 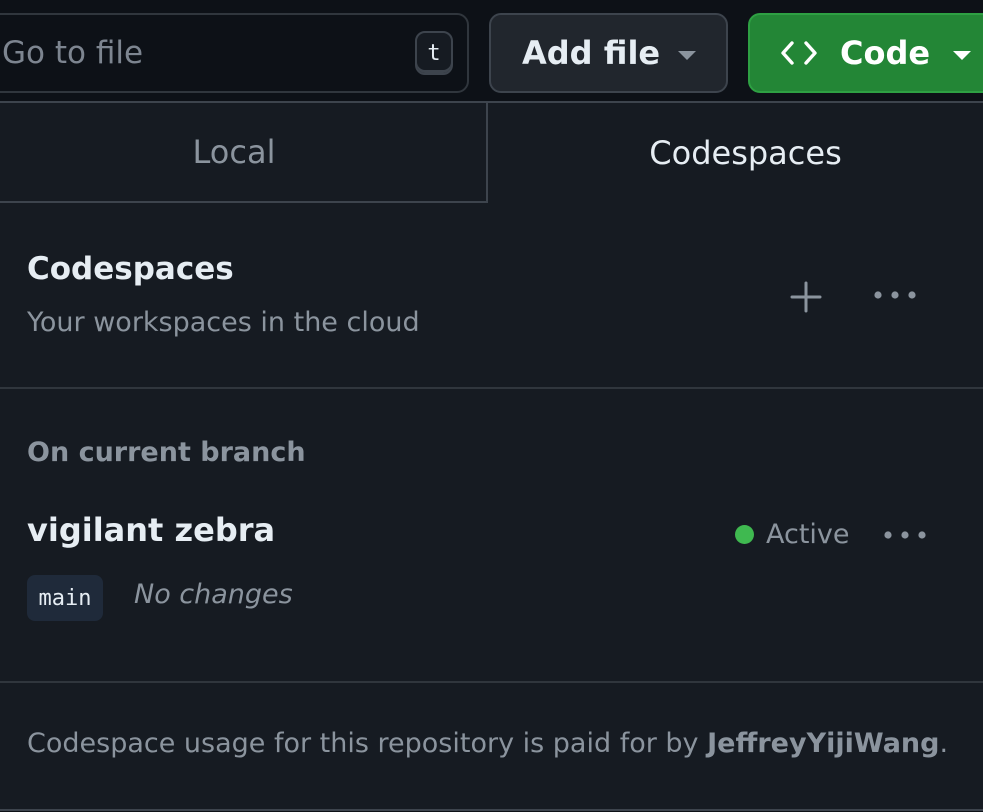 What do you see at coordinates (434, 53) in the screenshot?
I see `keyboard-shortcut-hint: t` at bounding box center [434, 53].